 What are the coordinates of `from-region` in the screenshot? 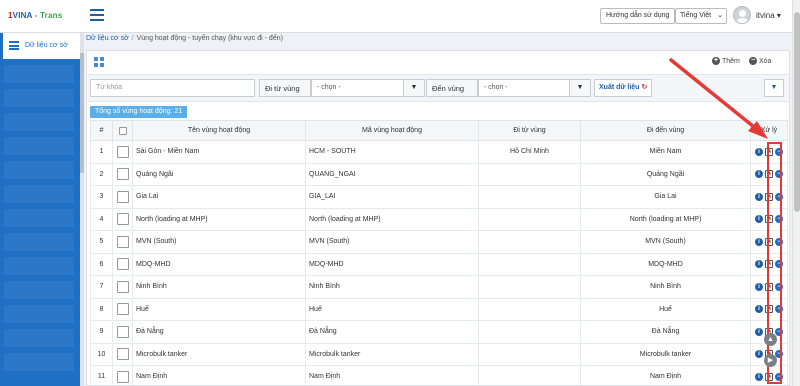 It's located at (529, 197).